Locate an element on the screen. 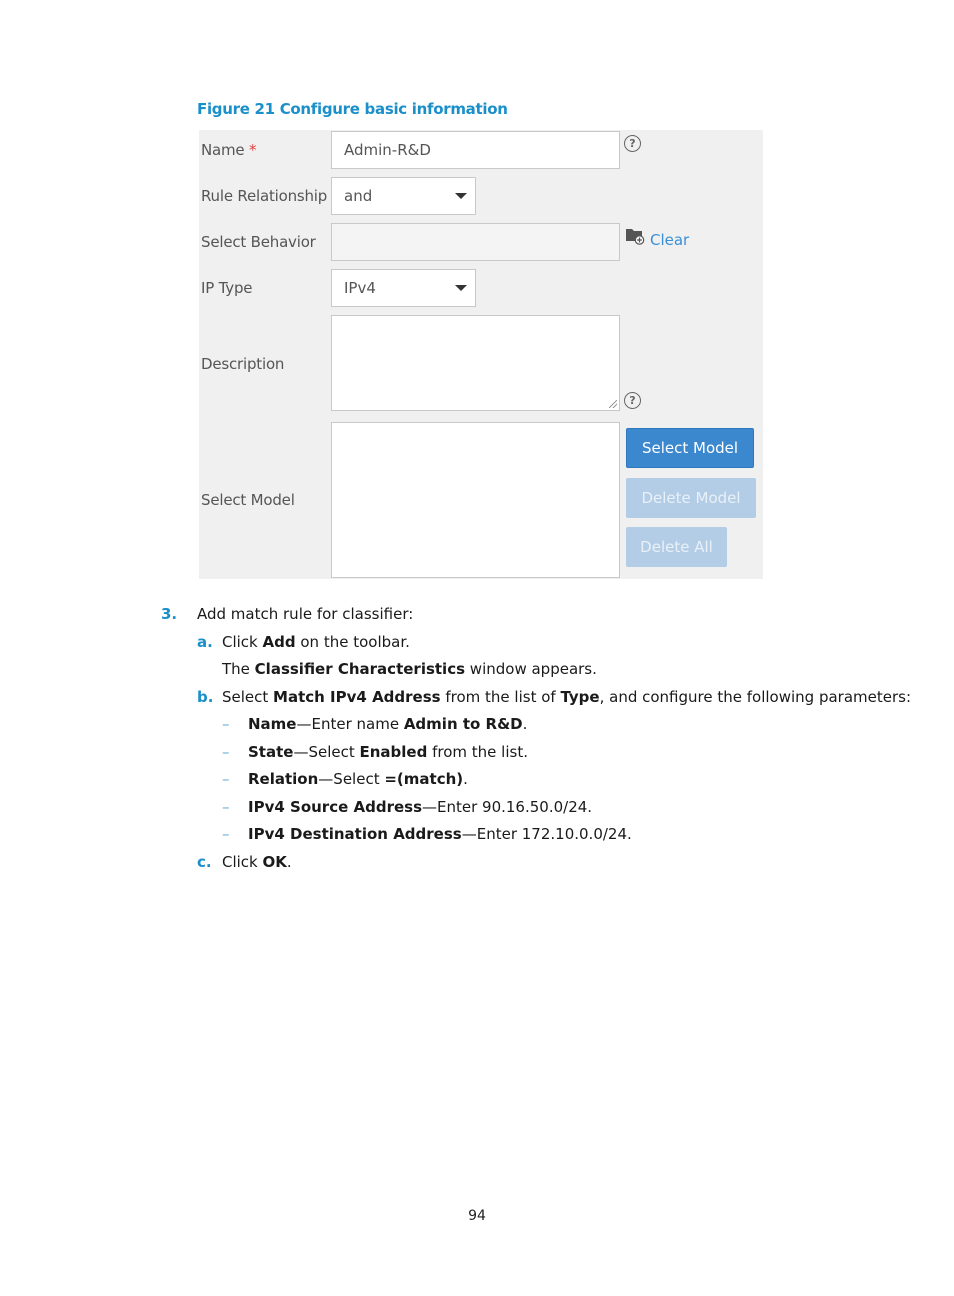  param-item: Name—Enter name Admin to R&D. is located at coordinates (387, 724).